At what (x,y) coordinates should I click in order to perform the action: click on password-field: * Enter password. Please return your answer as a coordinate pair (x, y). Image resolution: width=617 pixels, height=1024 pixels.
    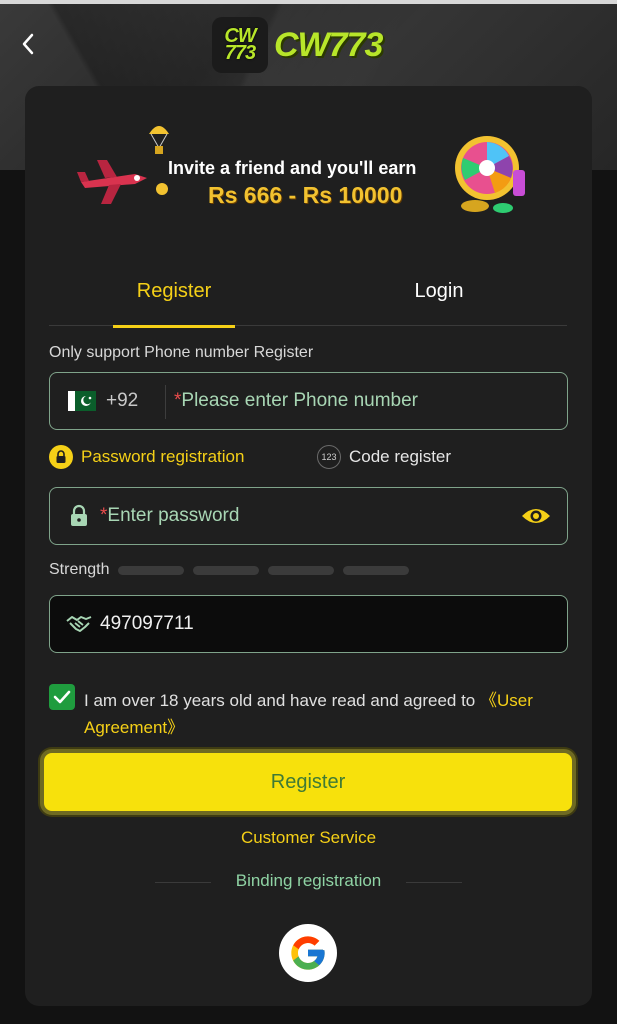
    Looking at the image, I should click on (308, 516).